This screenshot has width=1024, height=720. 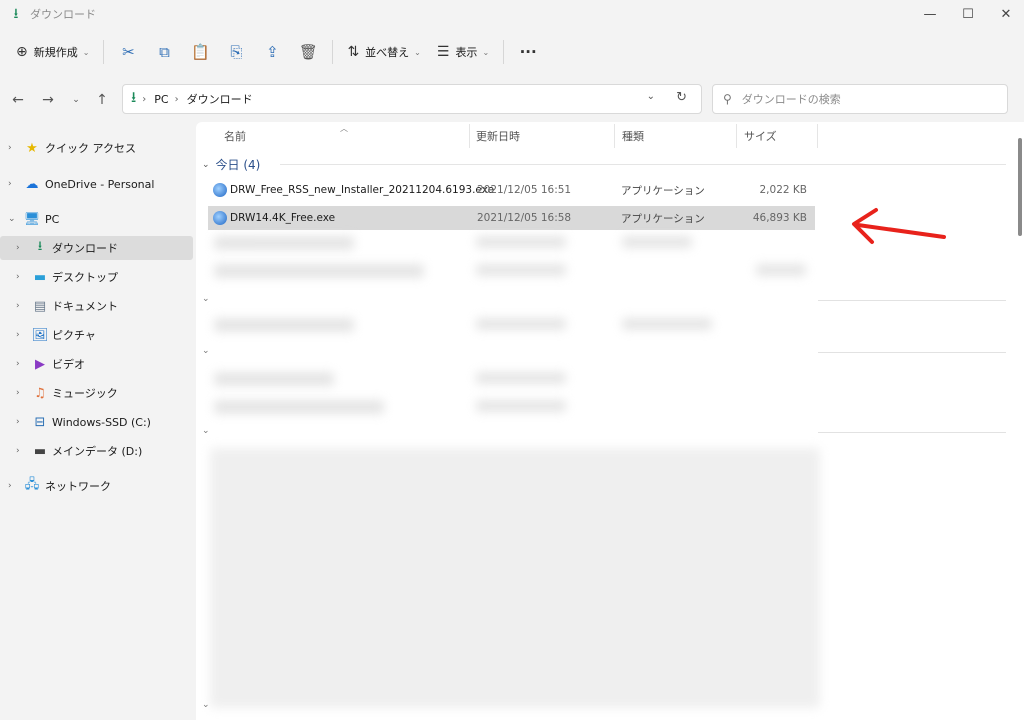 What do you see at coordinates (40, 393) in the screenshot?
I see `music-icon: ♫` at bounding box center [40, 393].